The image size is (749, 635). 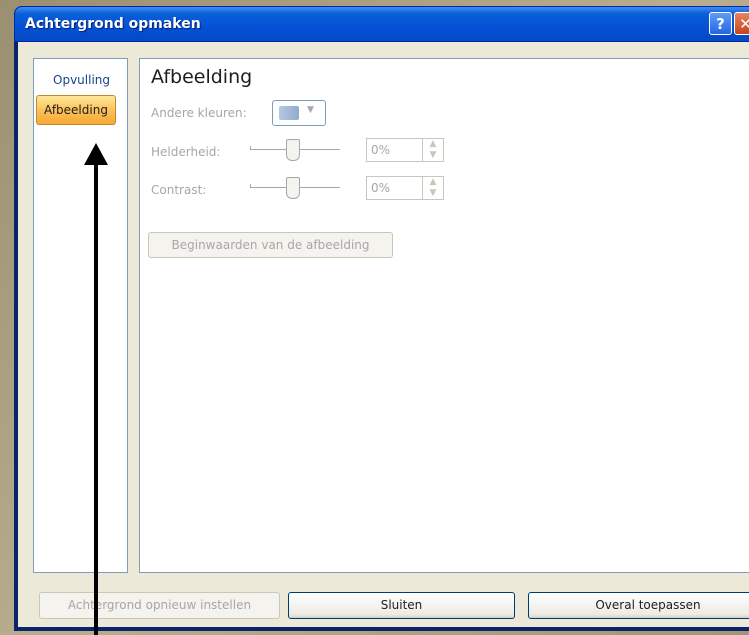 I want to click on brightness-slider, so click(x=295, y=150).